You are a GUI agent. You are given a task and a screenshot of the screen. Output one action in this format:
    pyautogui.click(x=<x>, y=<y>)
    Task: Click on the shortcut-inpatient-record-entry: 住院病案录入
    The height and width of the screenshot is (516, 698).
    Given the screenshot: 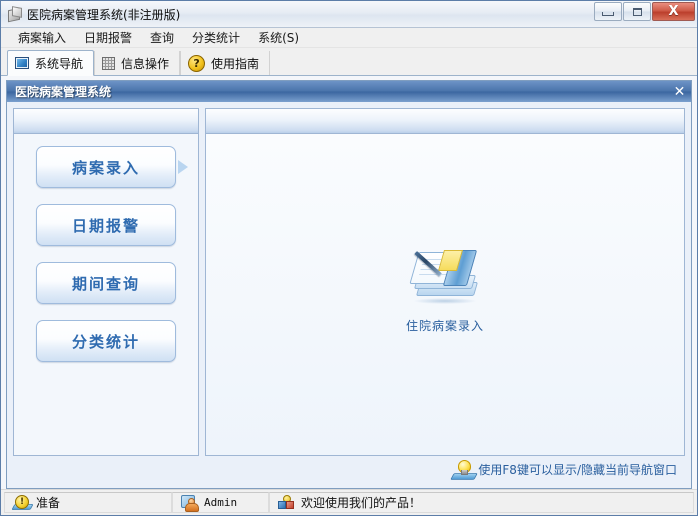 What is the action you would take?
    pyautogui.click(x=445, y=288)
    